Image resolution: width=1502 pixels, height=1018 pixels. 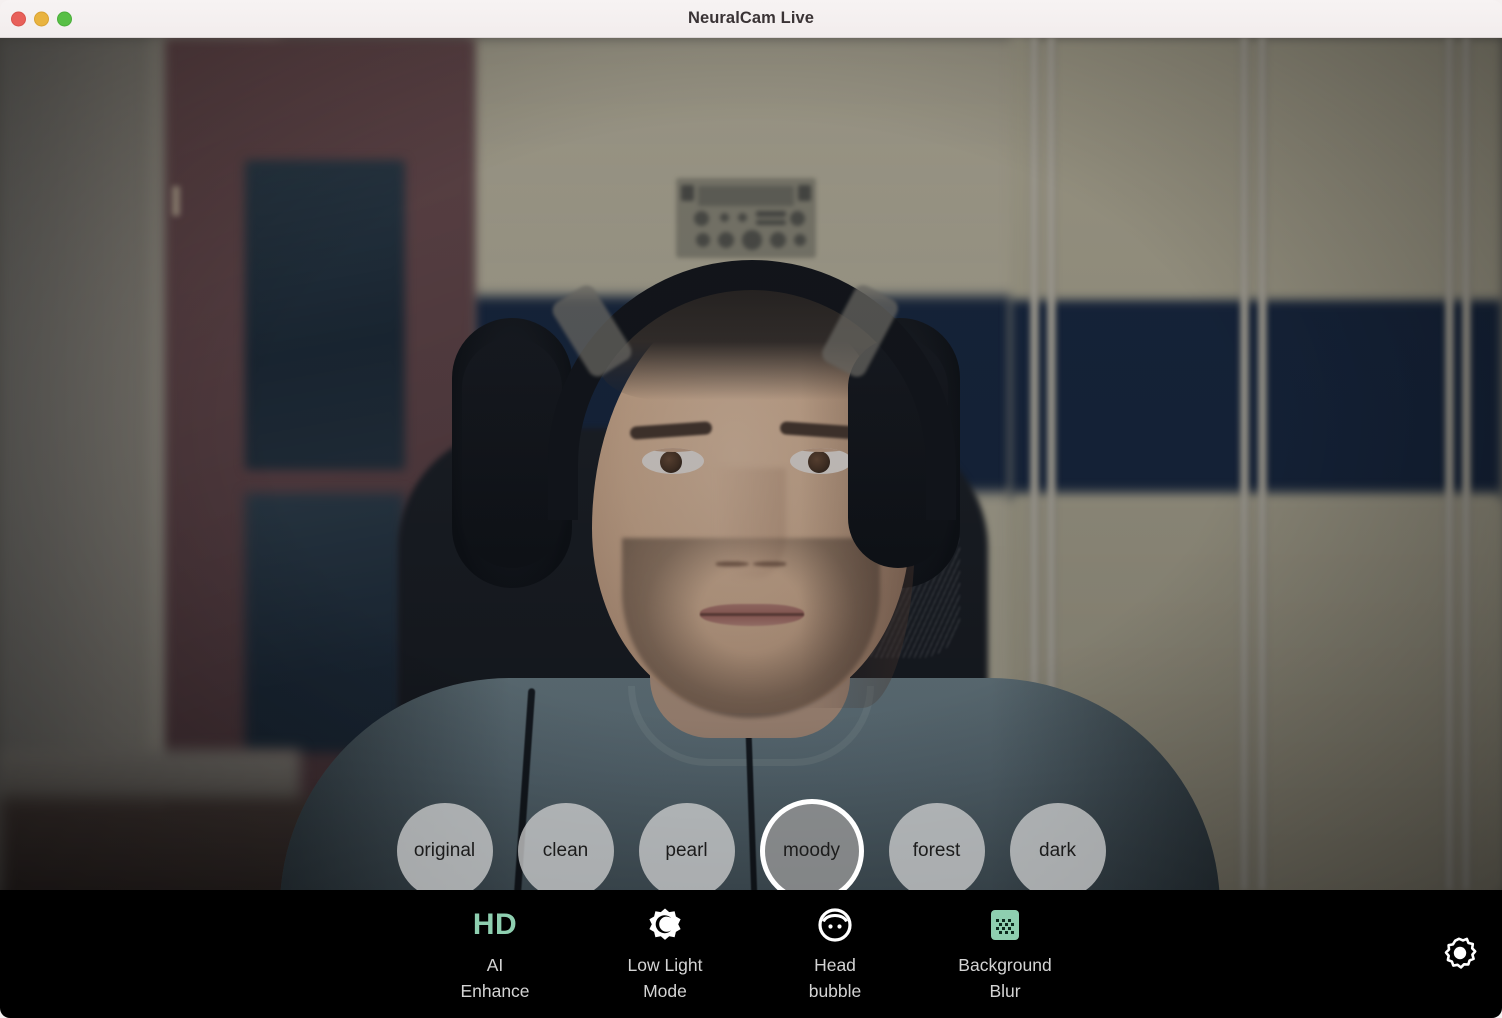 What do you see at coordinates (512, 453) in the screenshot?
I see `headphone-pad-left` at bounding box center [512, 453].